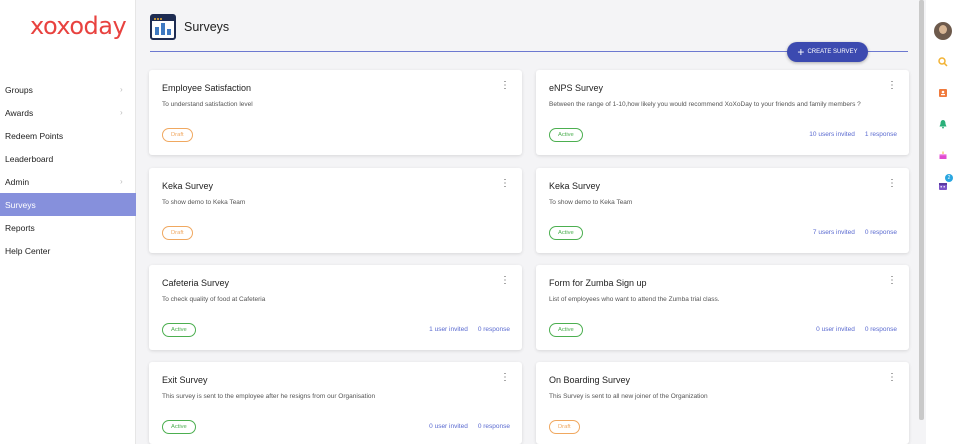 Image resolution: width=960 pixels, height=444 pixels. Describe the element at coordinates (68, 227) in the screenshot. I see `sidebar-item-reports: Reports` at that location.